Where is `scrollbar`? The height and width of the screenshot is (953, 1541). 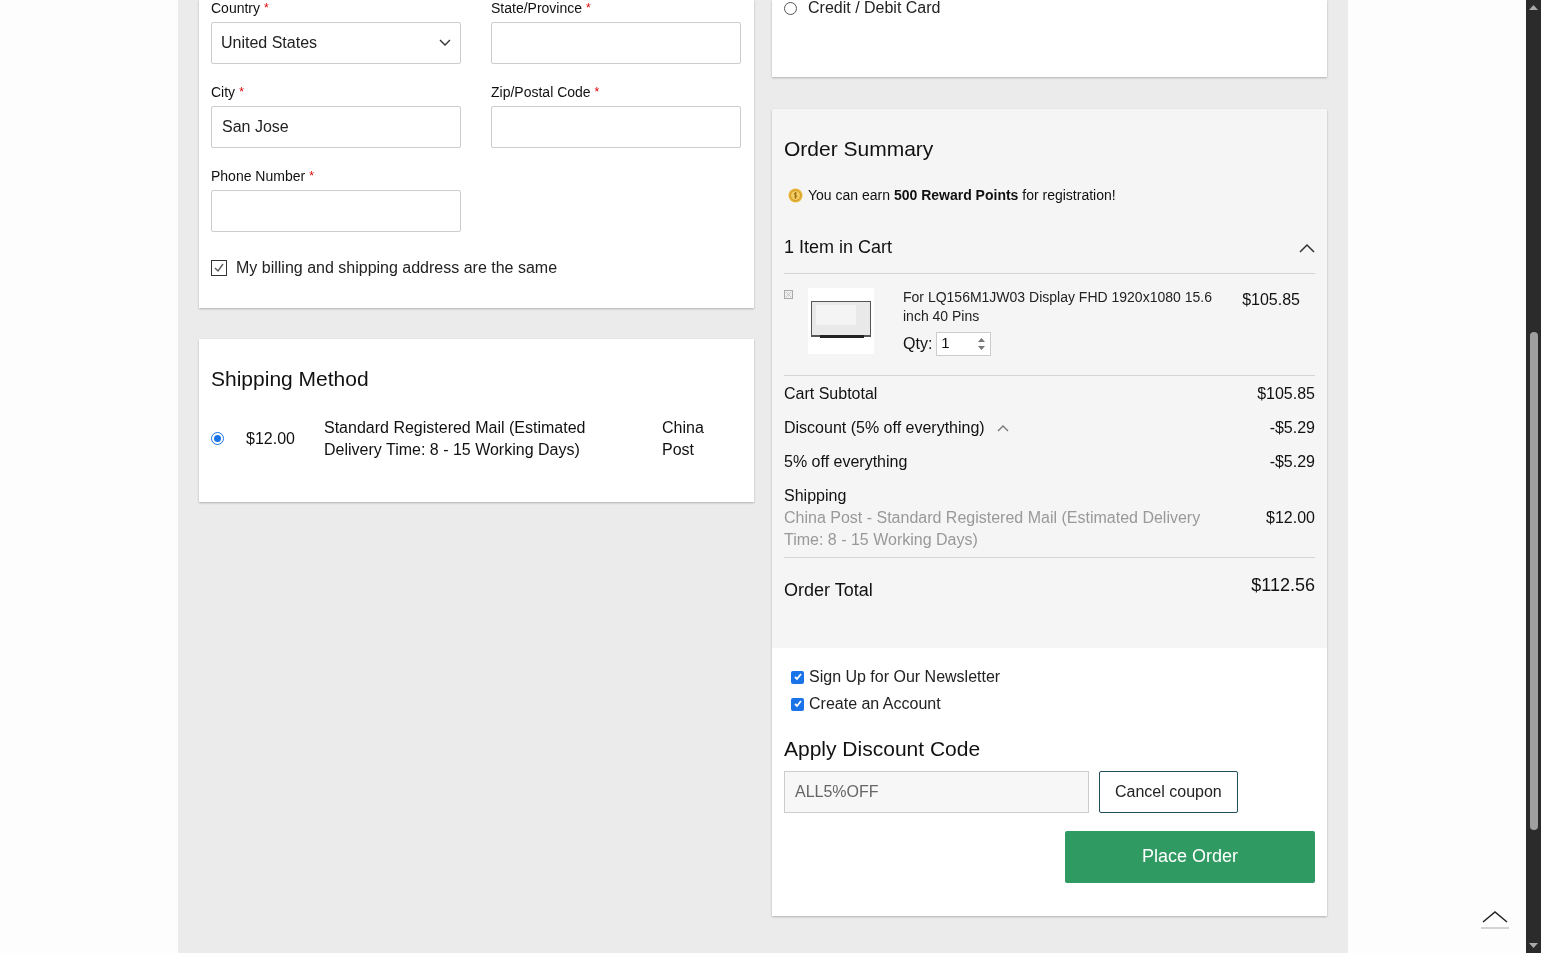
scrollbar is located at coordinates (1533, 476).